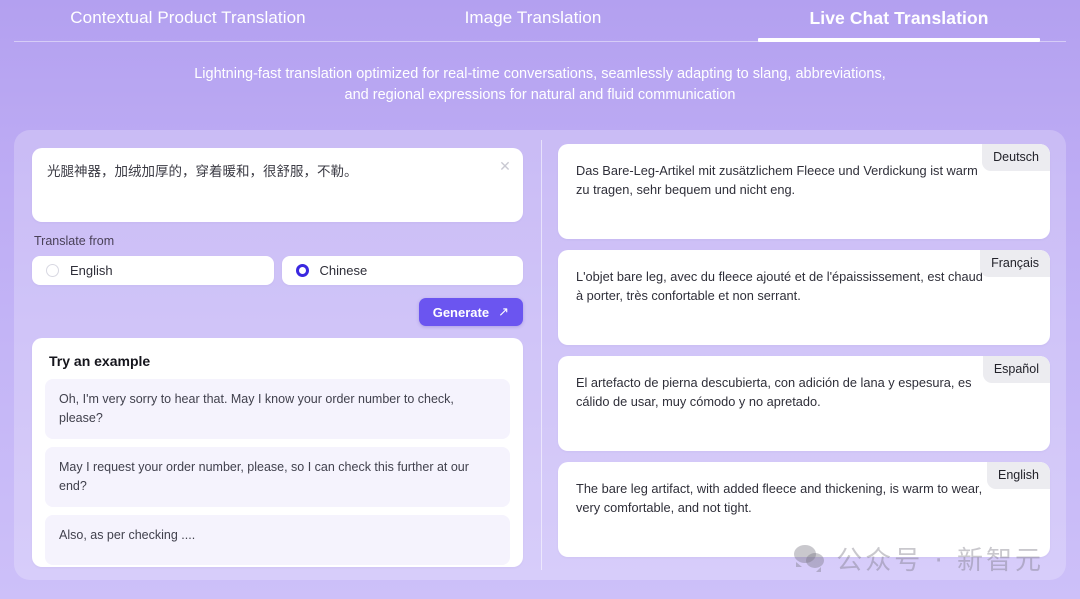  I want to click on tab-contextual-product-translation: Contextual Product Translation, so click(188, 23).